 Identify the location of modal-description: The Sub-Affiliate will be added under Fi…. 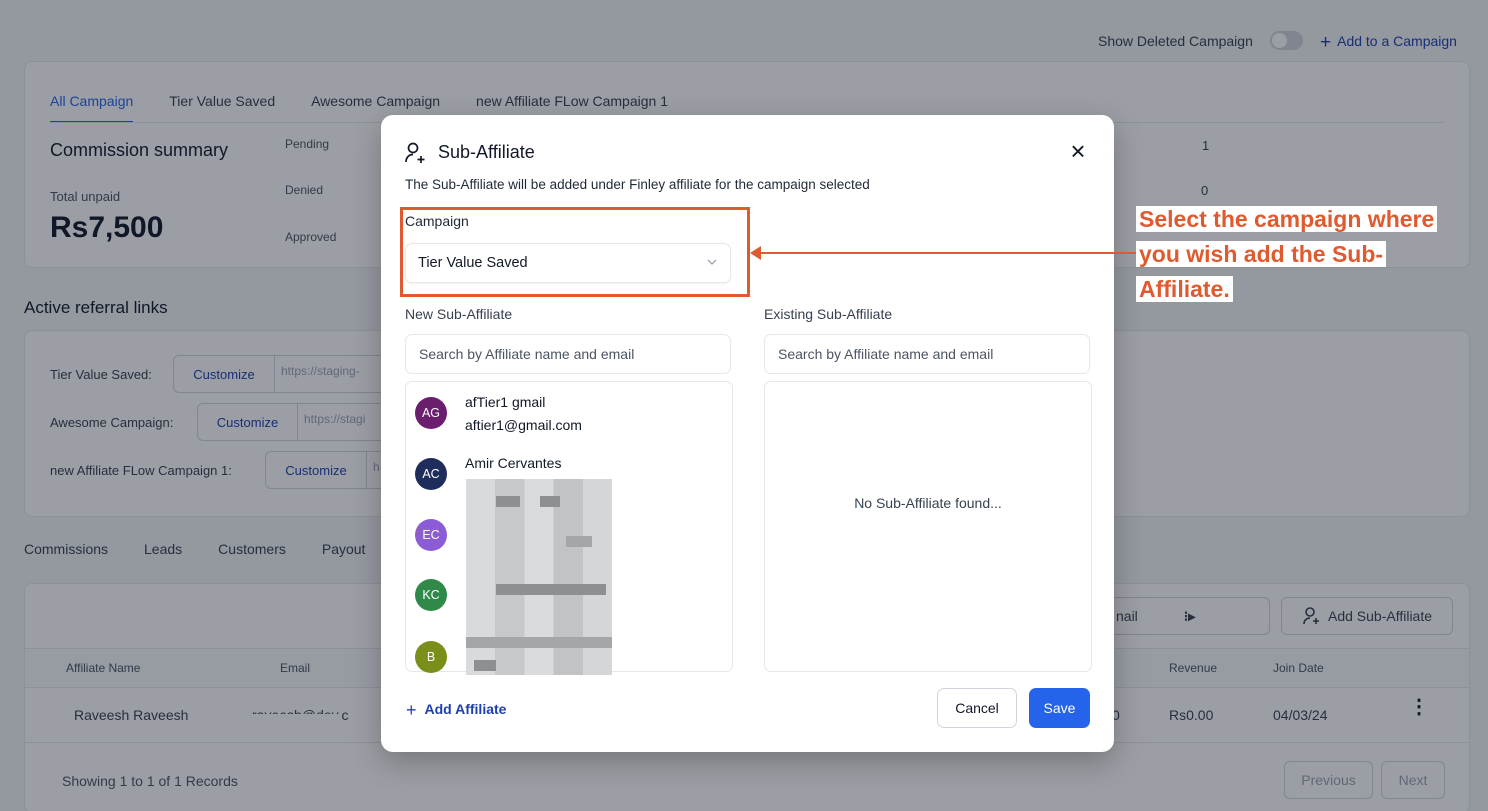
(637, 184).